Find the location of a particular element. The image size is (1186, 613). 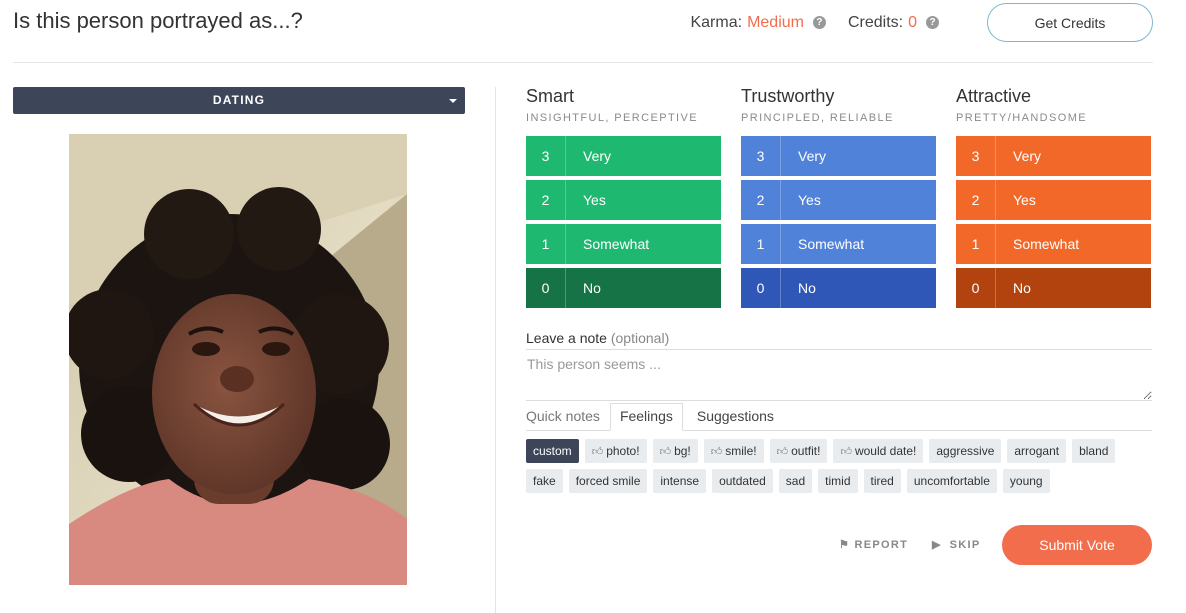

attractive-rating-2-button: 2 Yes is located at coordinates (1053, 200).